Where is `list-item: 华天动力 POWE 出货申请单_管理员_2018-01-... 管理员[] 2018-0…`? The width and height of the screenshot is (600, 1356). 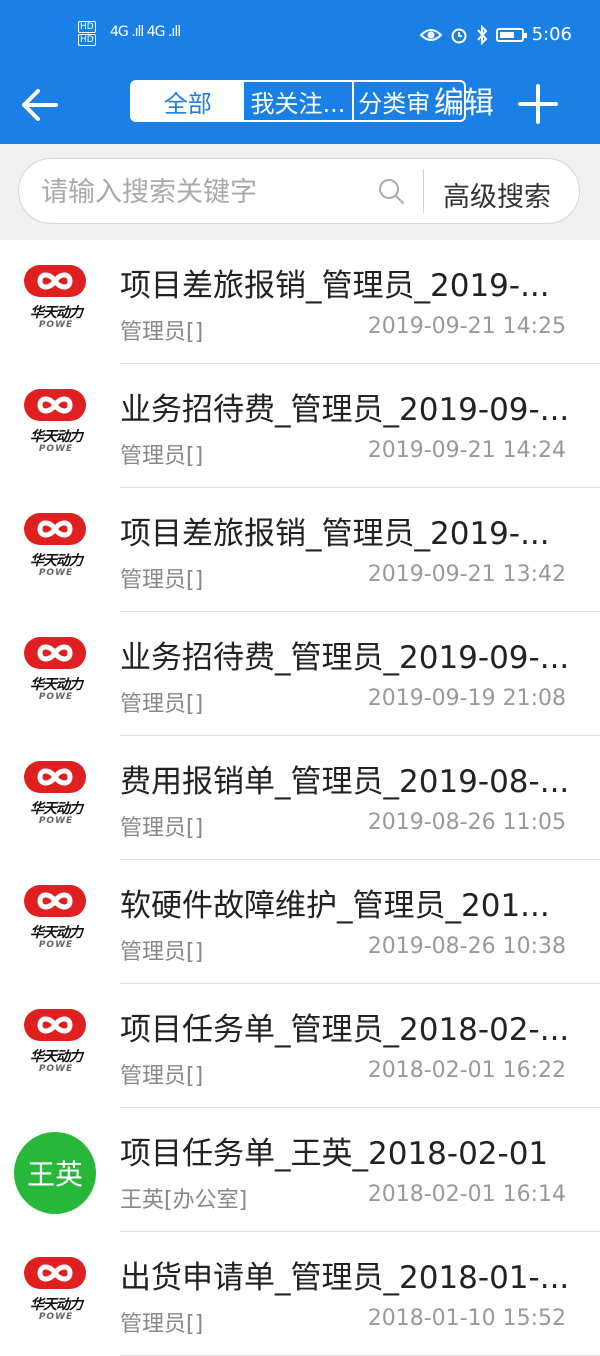 list-item: 华天动力 POWE 出货申请单_管理员_2018-01-... 管理员[] 2018-0… is located at coordinates (300, 1294).